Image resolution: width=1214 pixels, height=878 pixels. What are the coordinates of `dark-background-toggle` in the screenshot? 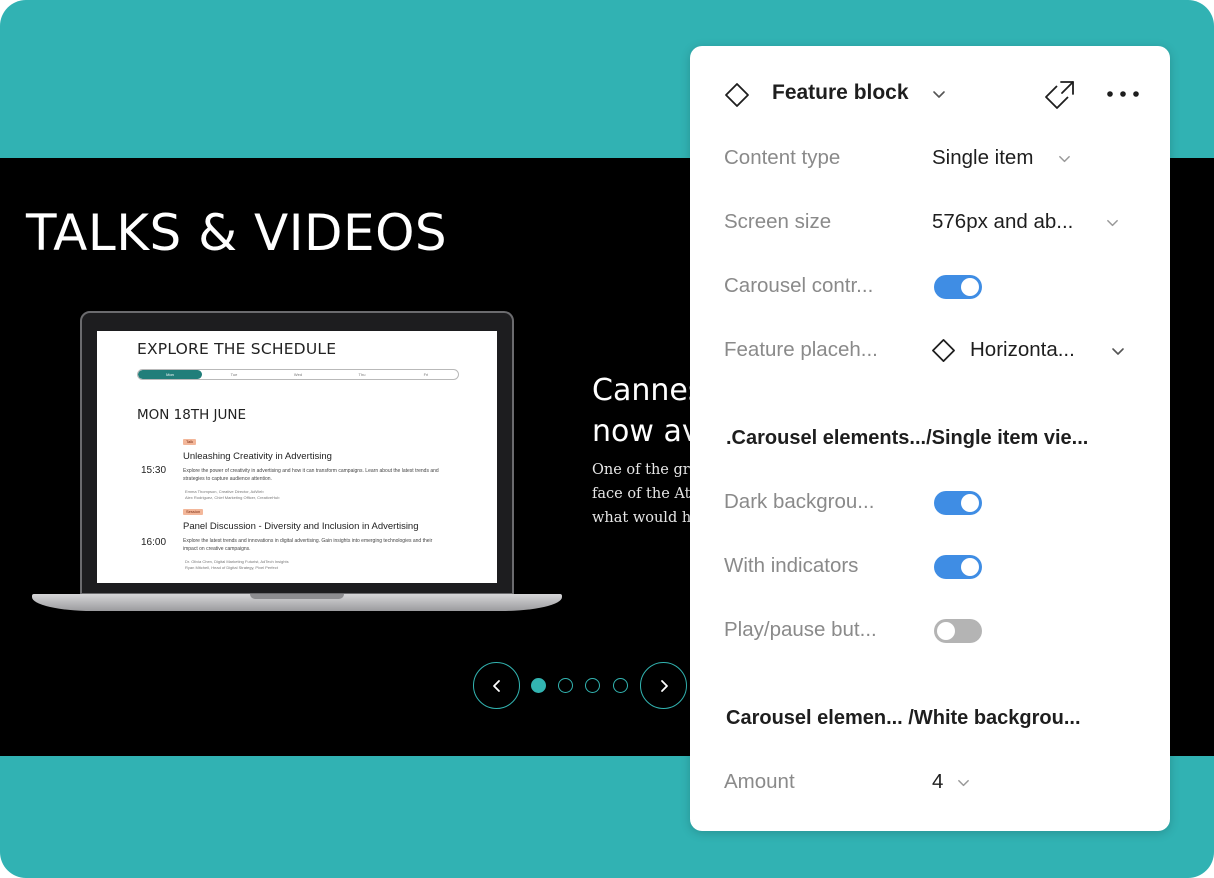 It's located at (958, 503).